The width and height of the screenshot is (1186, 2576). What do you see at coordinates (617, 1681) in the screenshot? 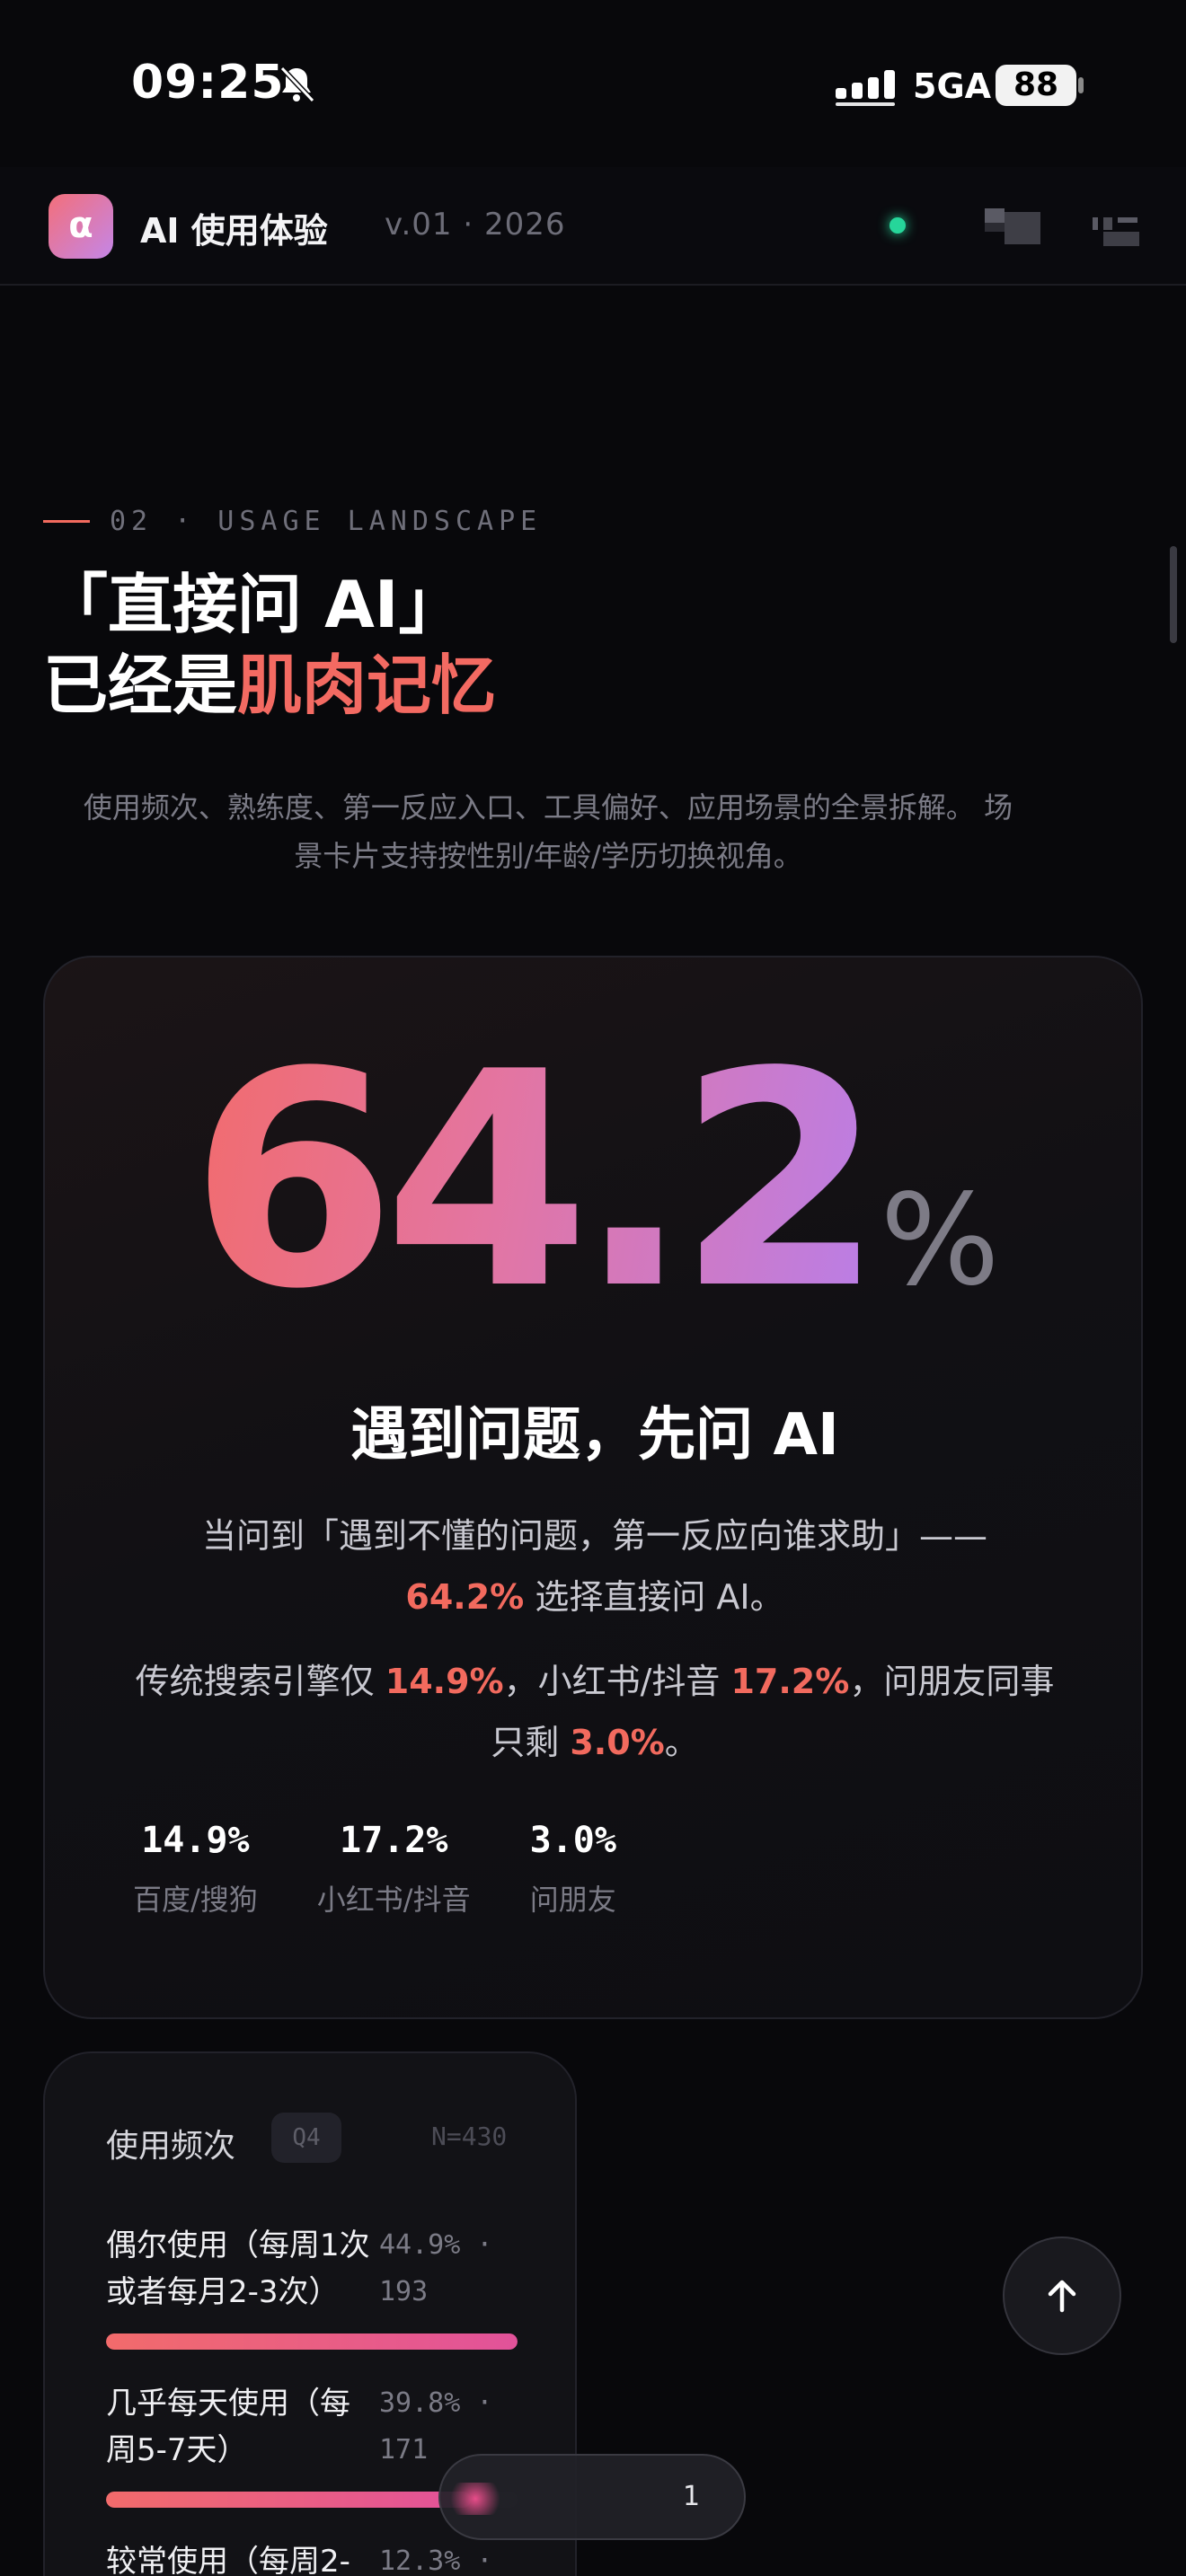
I see `hero-p2-b: ，小红书/抖音` at bounding box center [617, 1681].